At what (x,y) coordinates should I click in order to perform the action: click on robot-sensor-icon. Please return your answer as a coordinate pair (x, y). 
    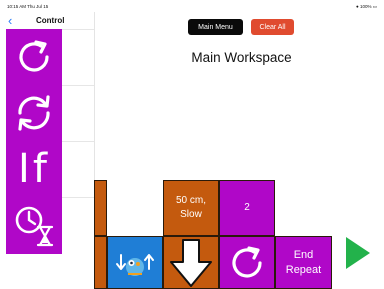
    Looking at the image, I should click on (135, 264).